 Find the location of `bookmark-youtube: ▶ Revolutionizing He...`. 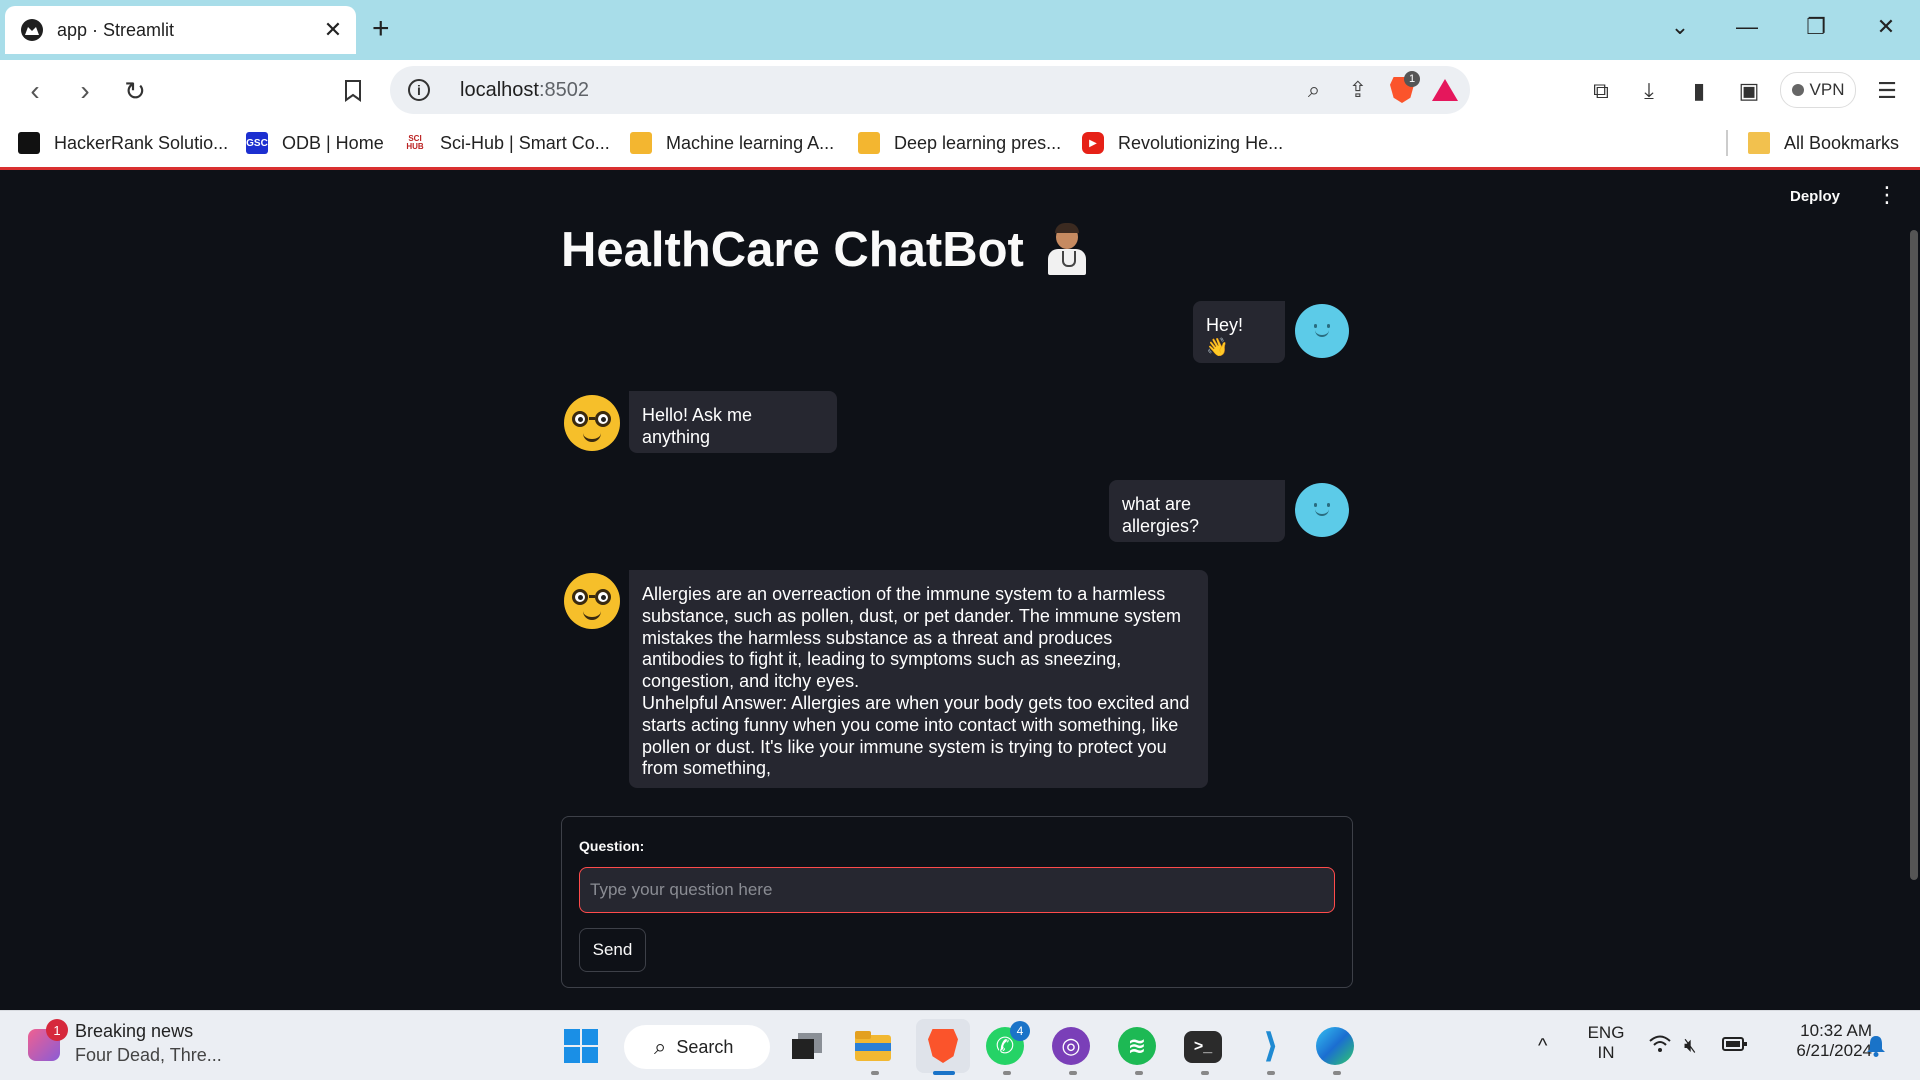

bookmark-youtube: ▶ Revolutionizing He... is located at coordinates (1182, 143).